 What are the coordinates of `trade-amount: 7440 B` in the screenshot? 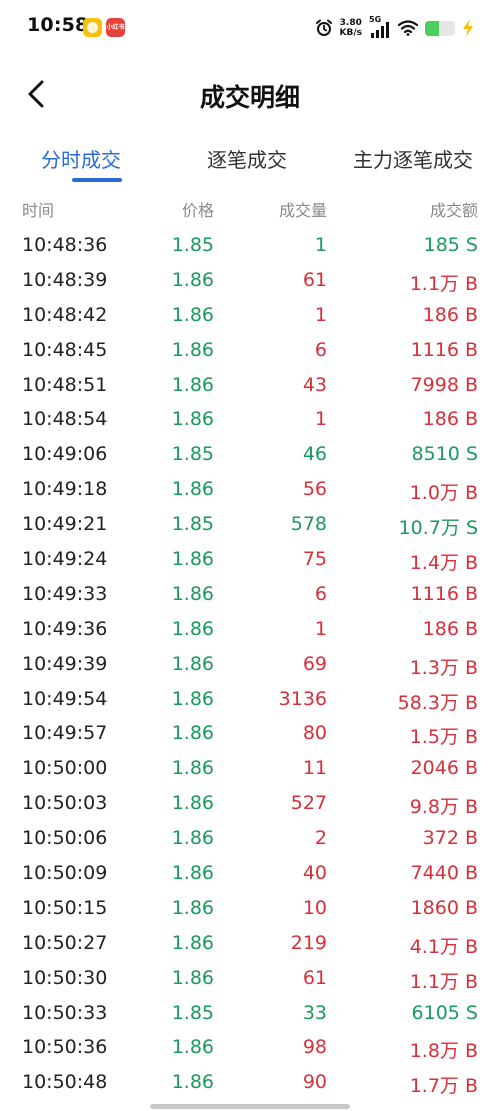 It's located at (444, 873).